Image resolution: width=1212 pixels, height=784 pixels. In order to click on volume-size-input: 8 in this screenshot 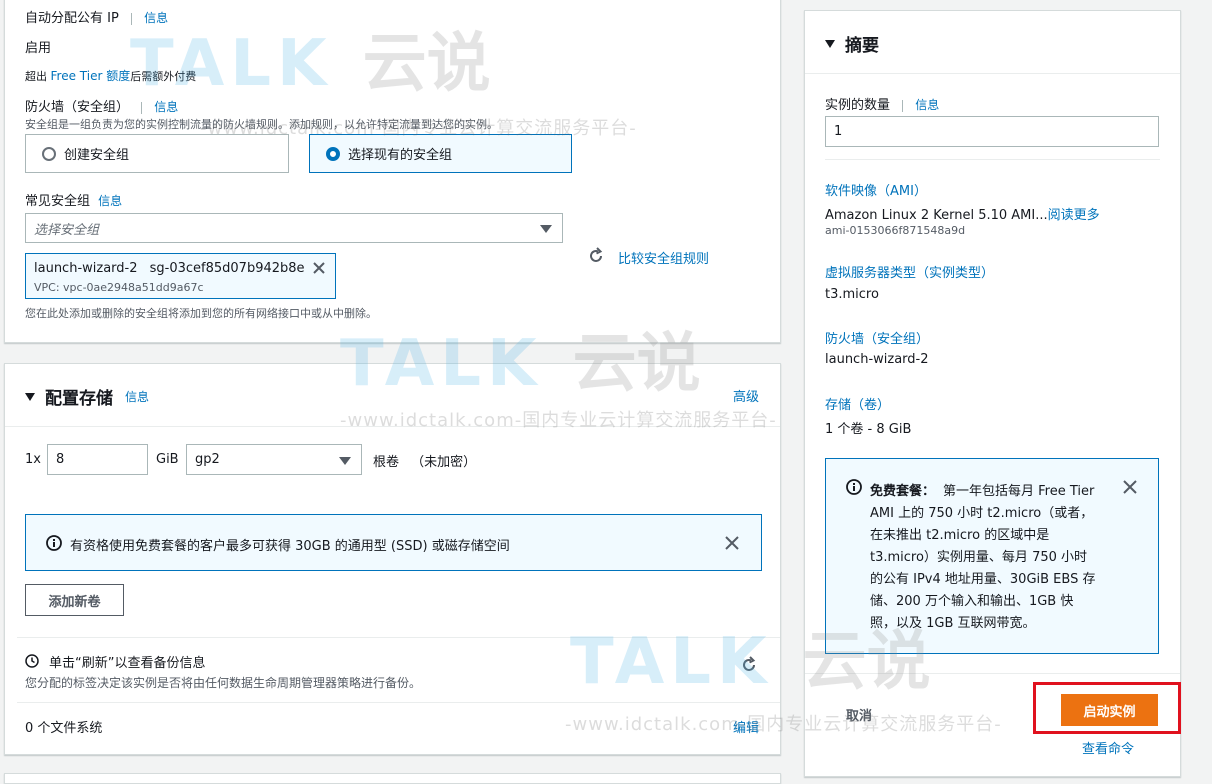, I will do `click(97, 459)`.